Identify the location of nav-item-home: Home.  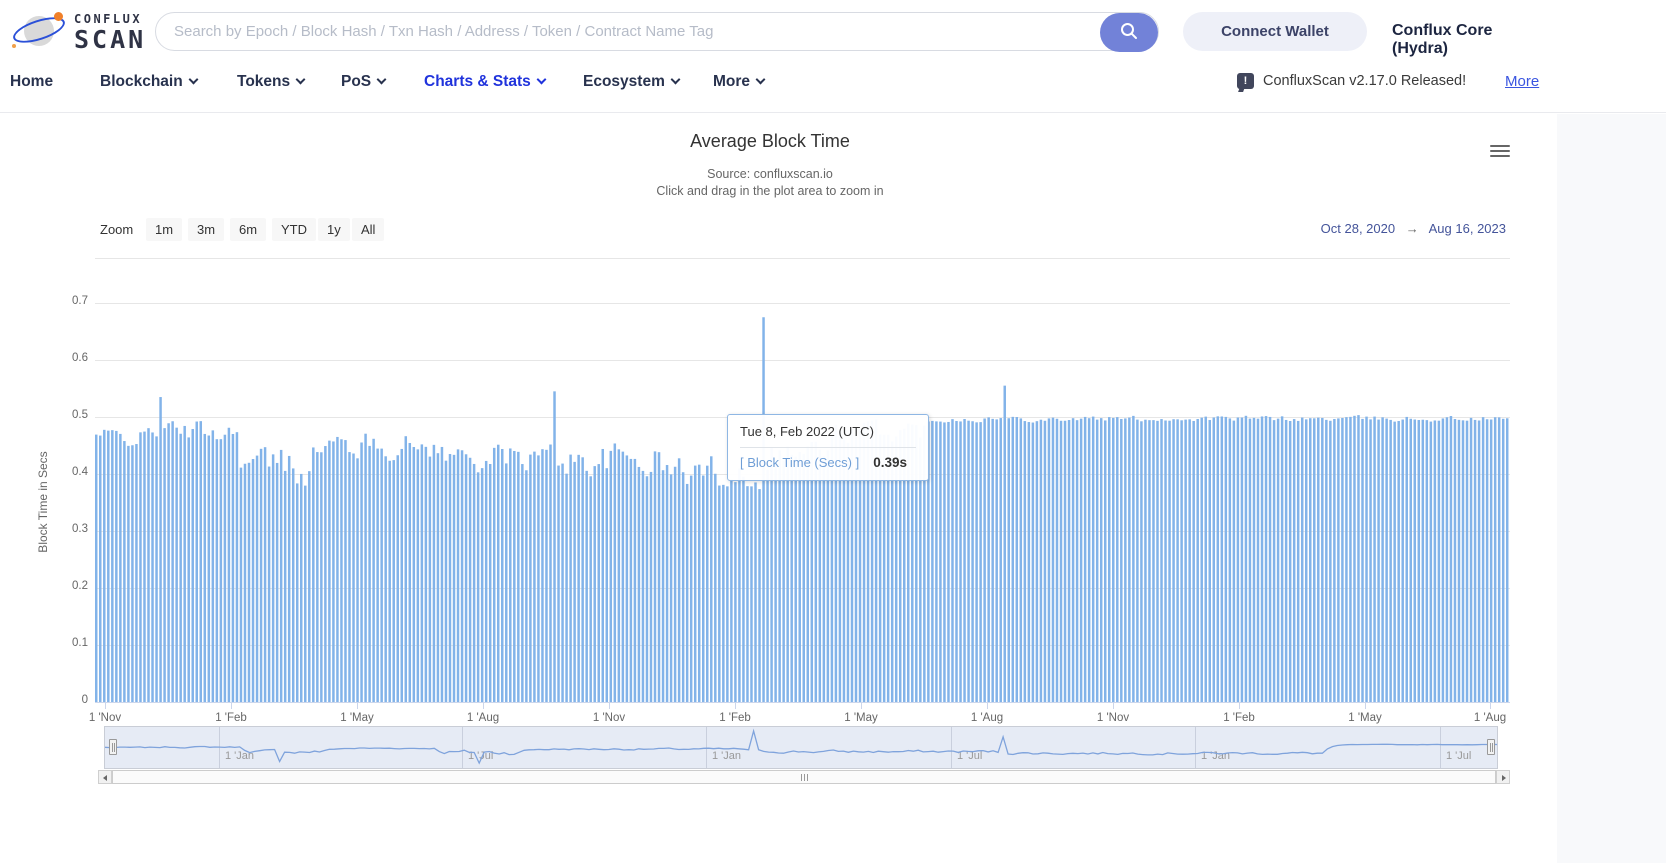
(31, 82).